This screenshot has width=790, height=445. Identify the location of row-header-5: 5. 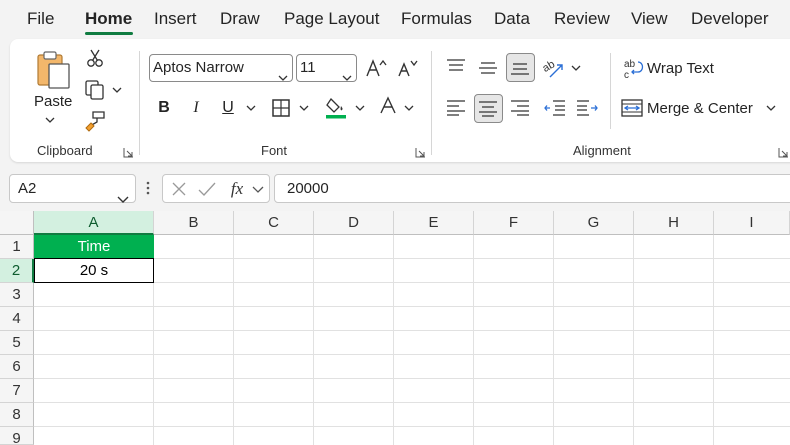
(17, 343).